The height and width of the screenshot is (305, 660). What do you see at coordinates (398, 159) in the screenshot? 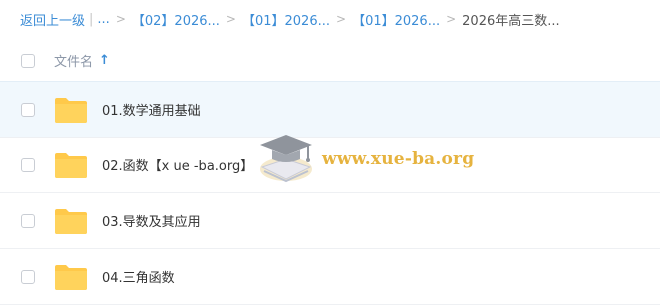
I see `watermark-text: www.xue-ba.org` at bounding box center [398, 159].